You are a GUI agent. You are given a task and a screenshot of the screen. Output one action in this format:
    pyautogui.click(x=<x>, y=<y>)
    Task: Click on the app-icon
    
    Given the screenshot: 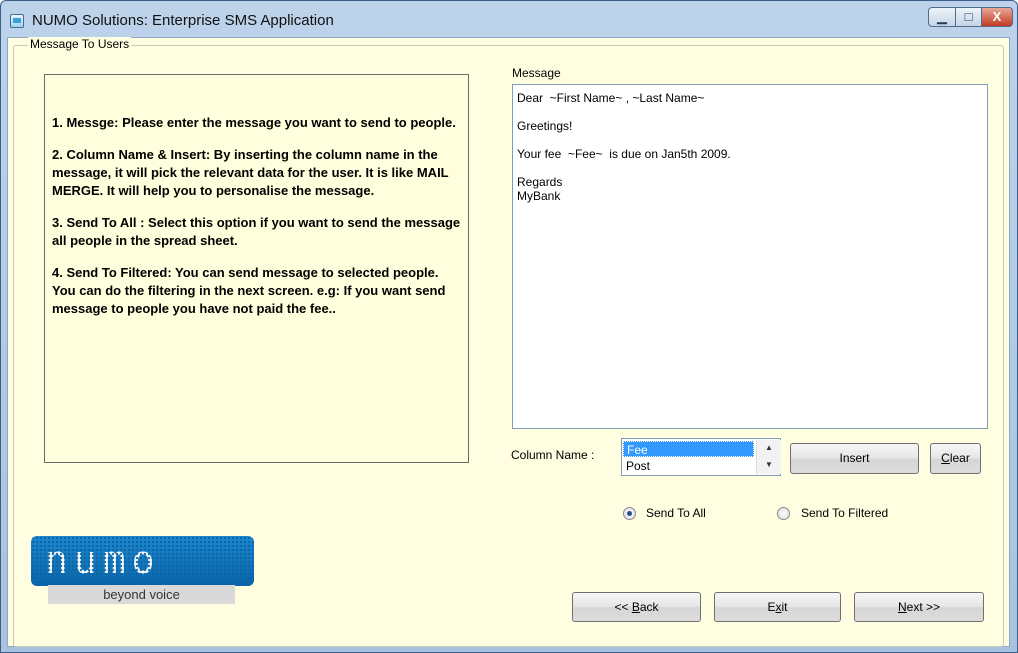 What is the action you would take?
    pyautogui.click(x=17, y=21)
    